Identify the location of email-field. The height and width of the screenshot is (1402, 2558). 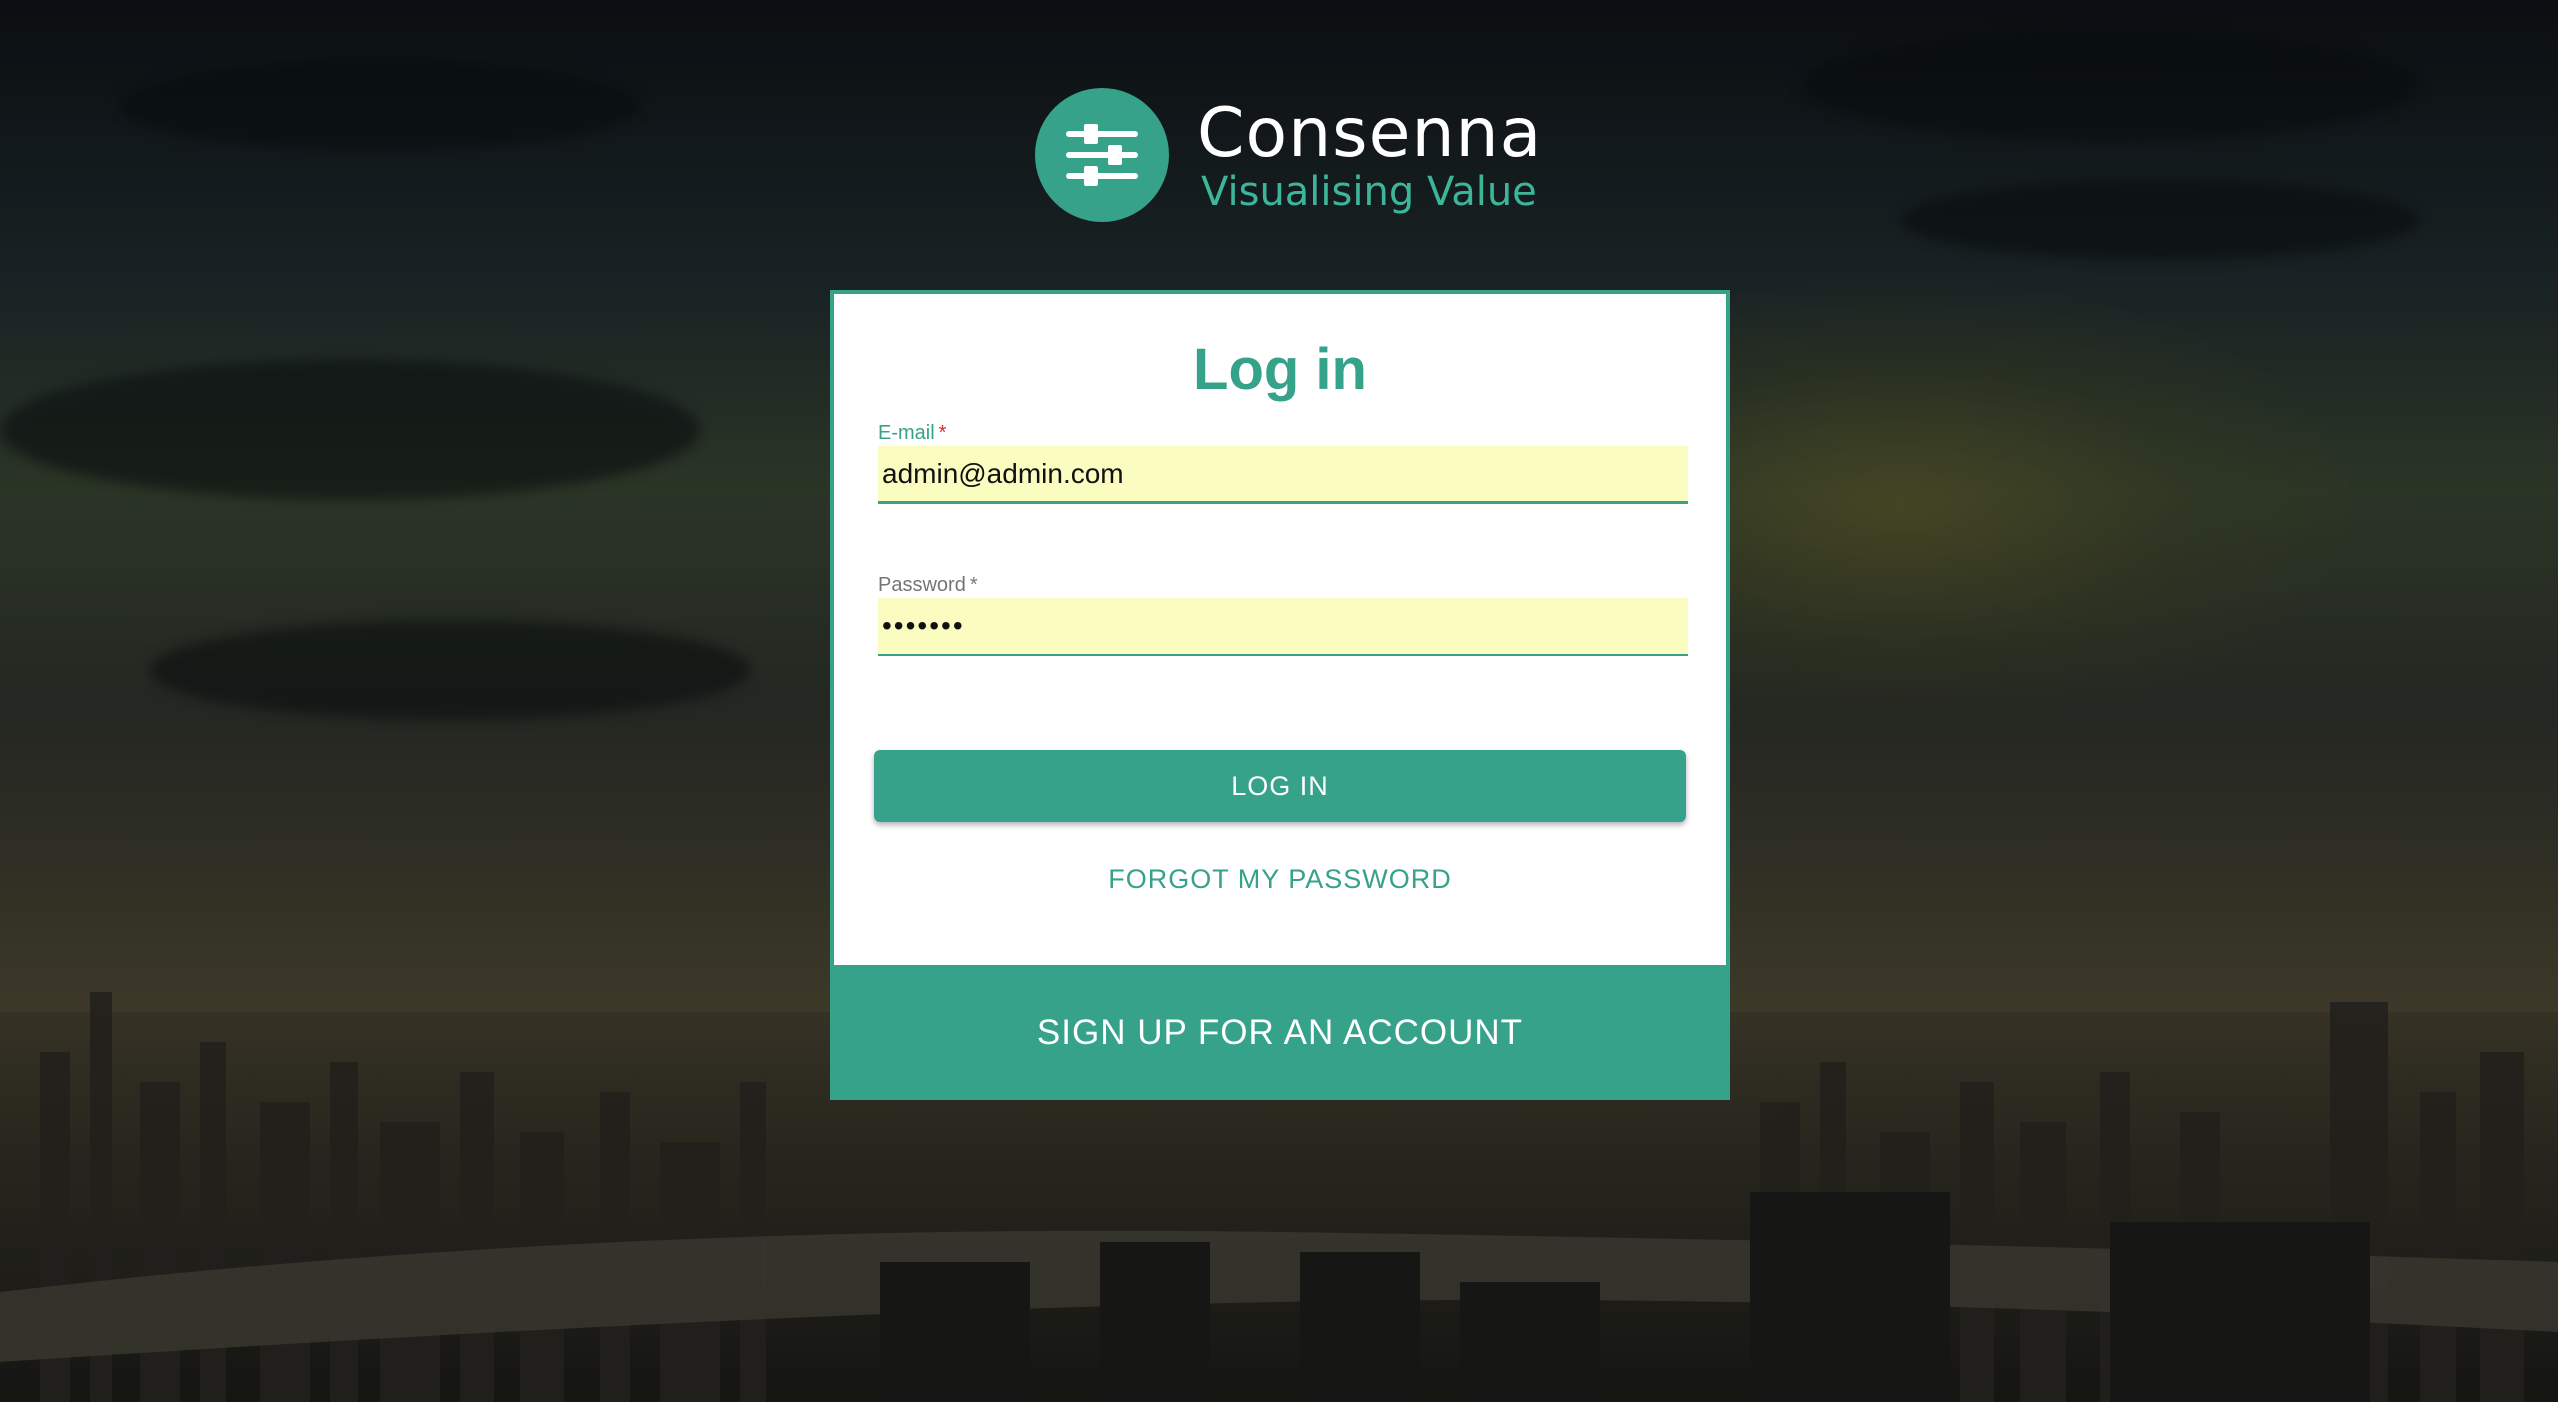
(1283, 475).